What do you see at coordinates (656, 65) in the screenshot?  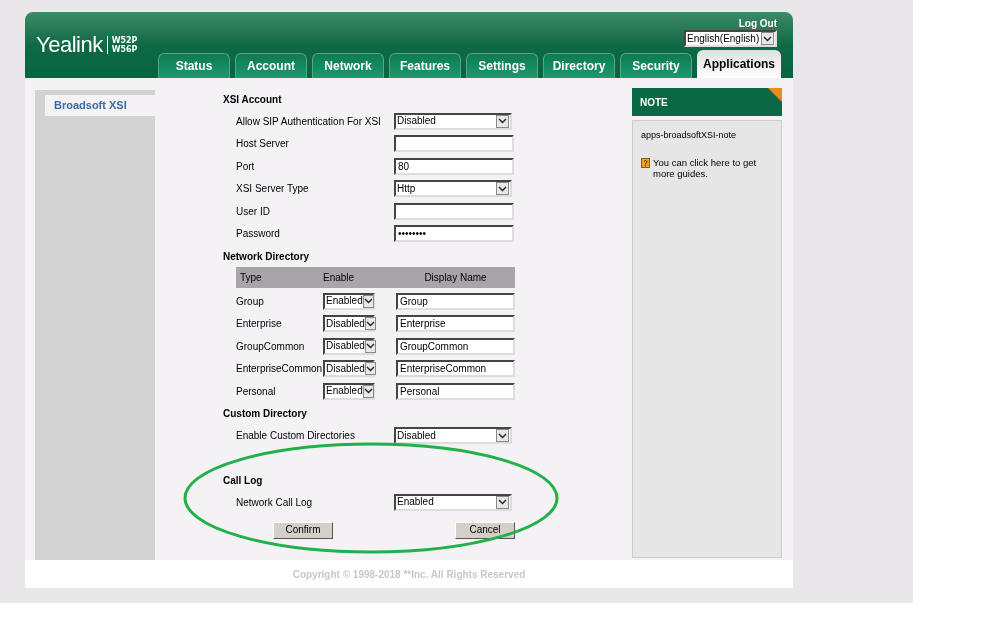 I see `tab: Security` at bounding box center [656, 65].